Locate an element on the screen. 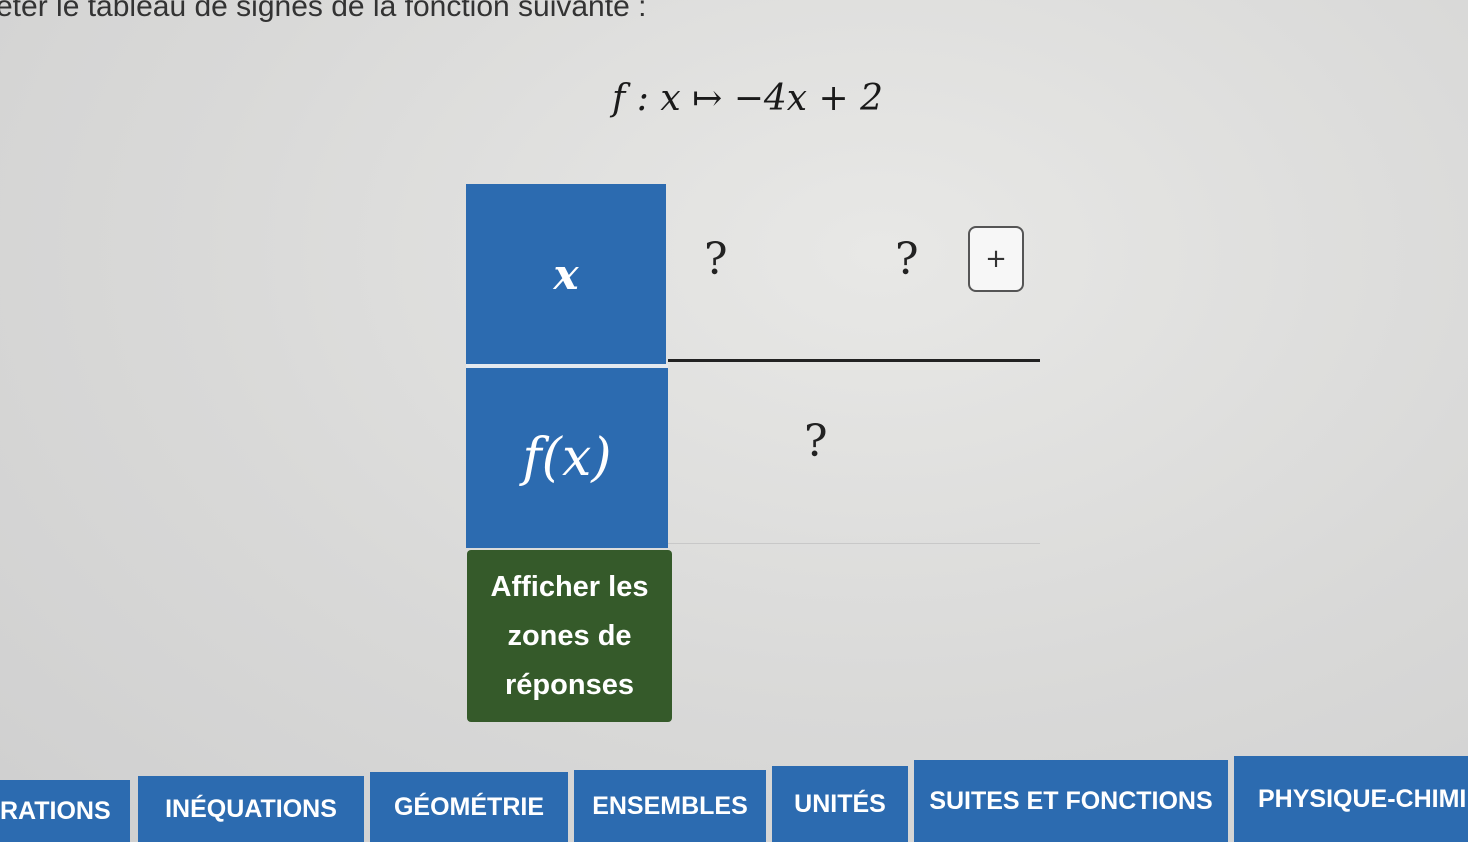 The height and width of the screenshot is (842, 1468). x-value-input-1: ? is located at coordinates (716, 259).